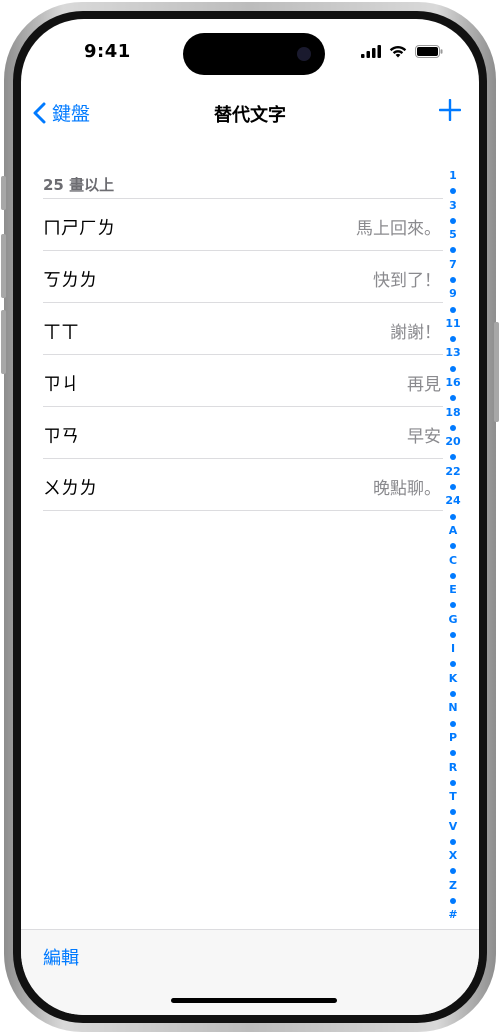  What do you see at coordinates (79, 228) in the screenshot?
I see `shortcut-label: ㄇㄕㄏㄌ` at bounding box center [79, 228].